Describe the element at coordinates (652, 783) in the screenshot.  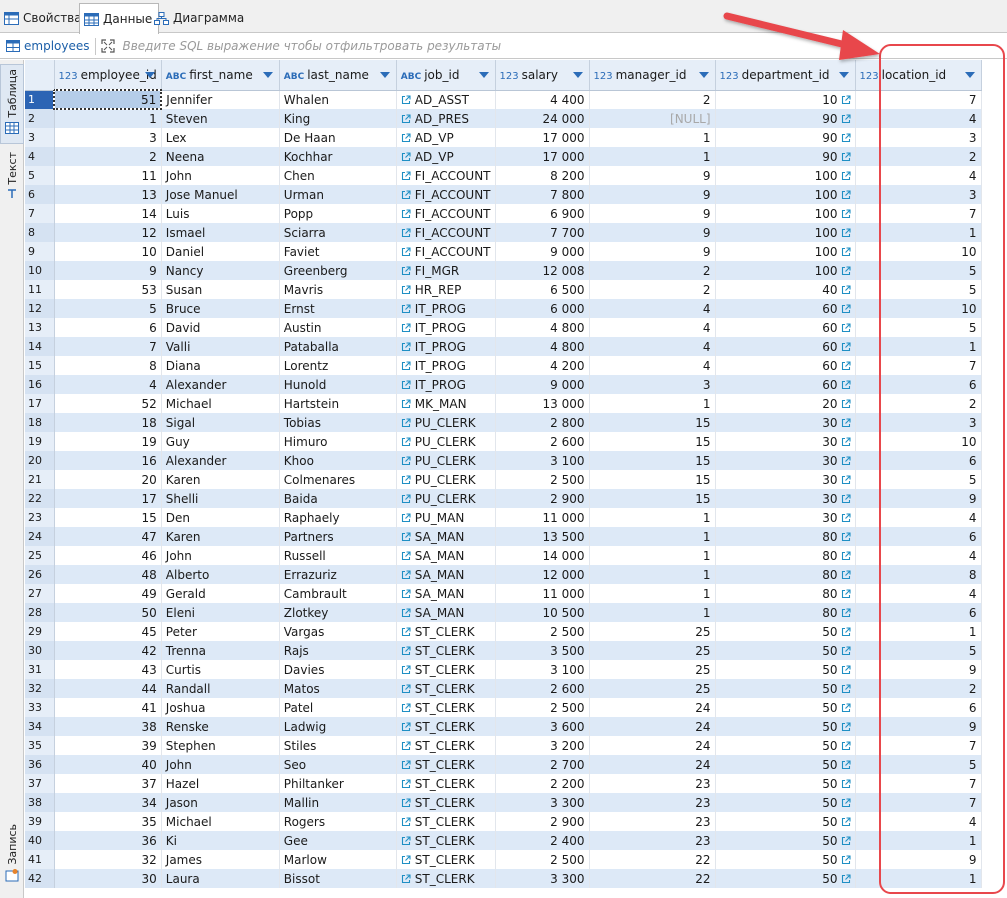
I see `manager-id-cell: 23` at that location.